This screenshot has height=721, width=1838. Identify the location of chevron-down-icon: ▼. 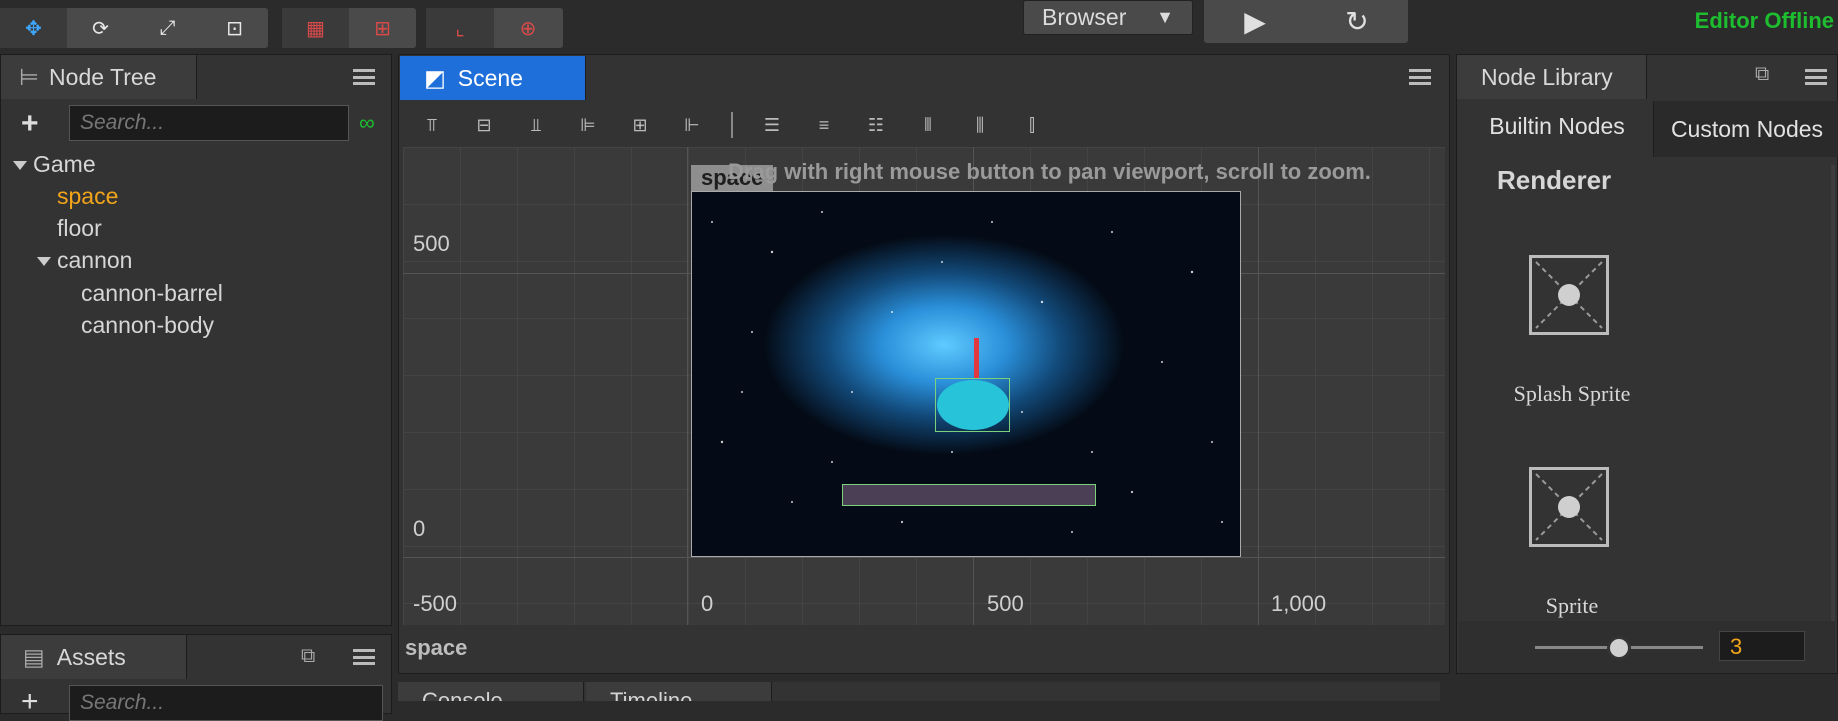
(1165, 17).